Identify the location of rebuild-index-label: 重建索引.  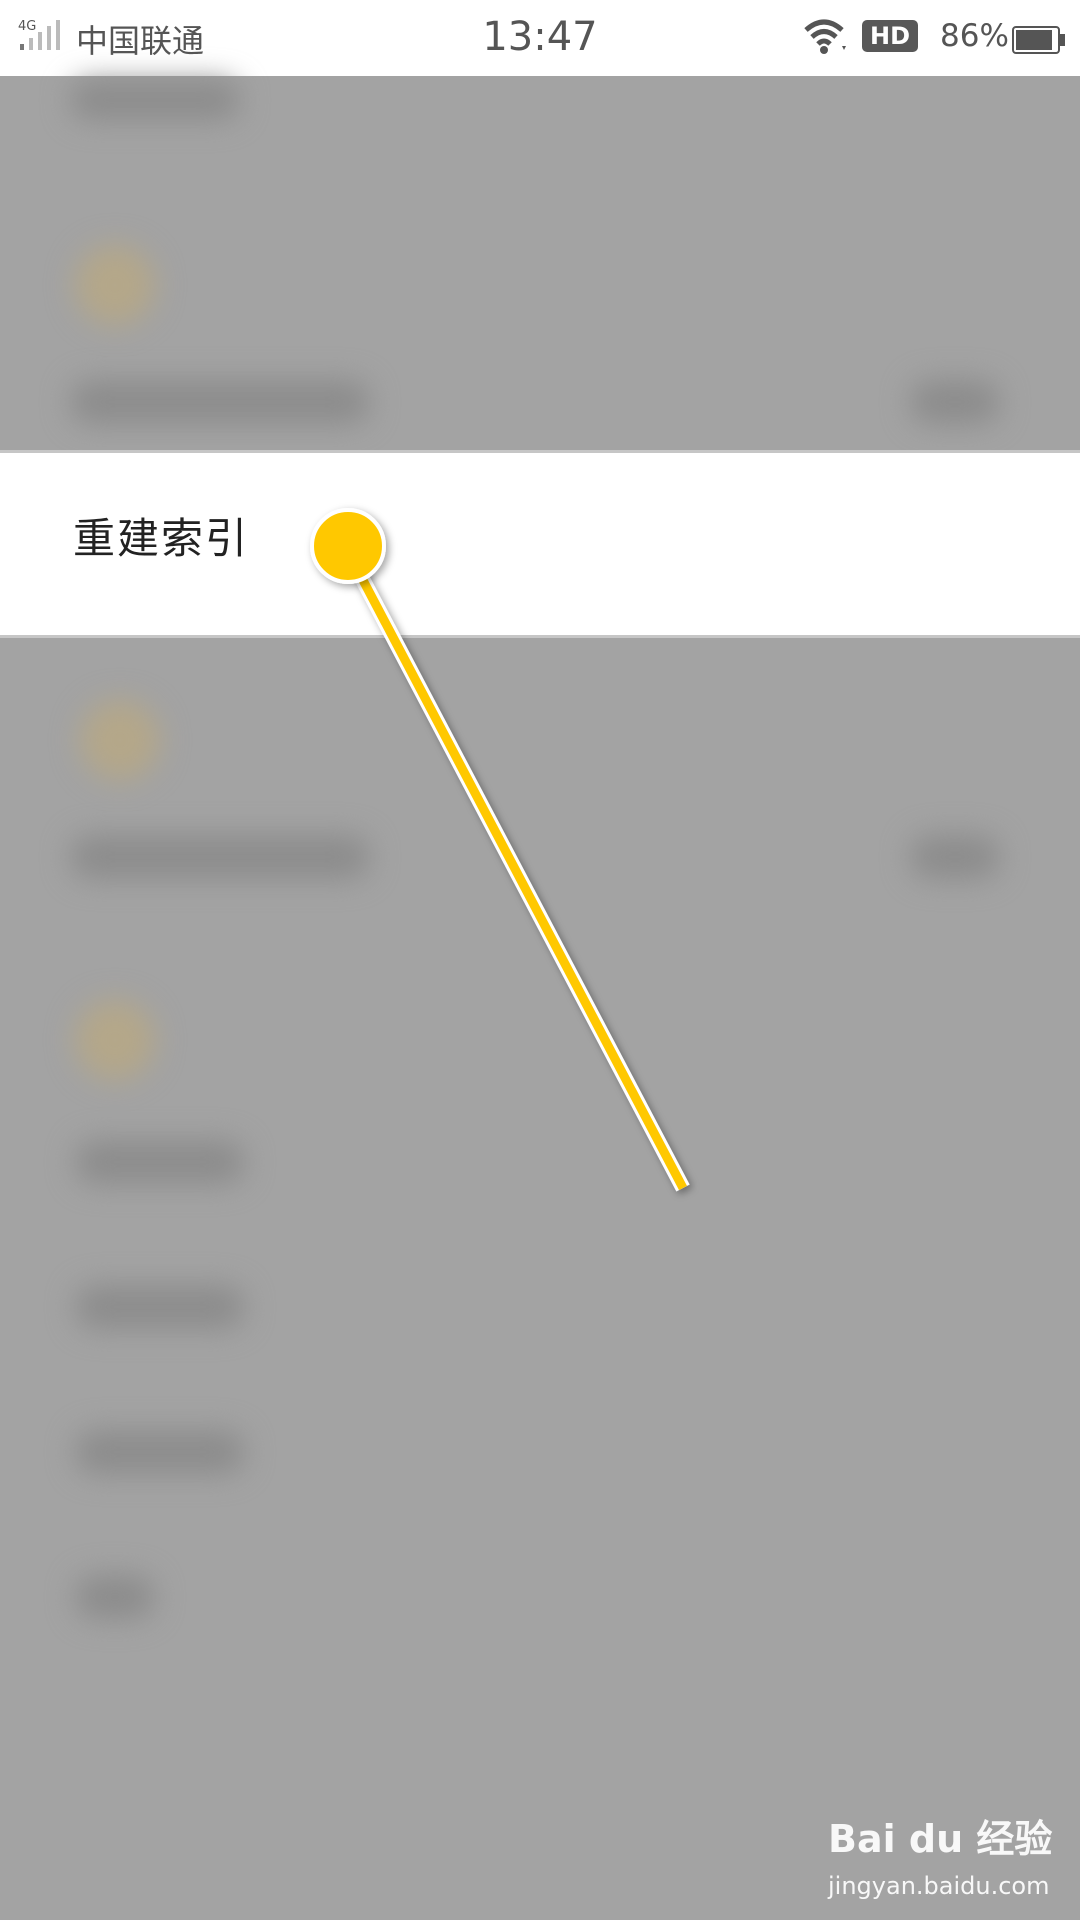
(161, 538).